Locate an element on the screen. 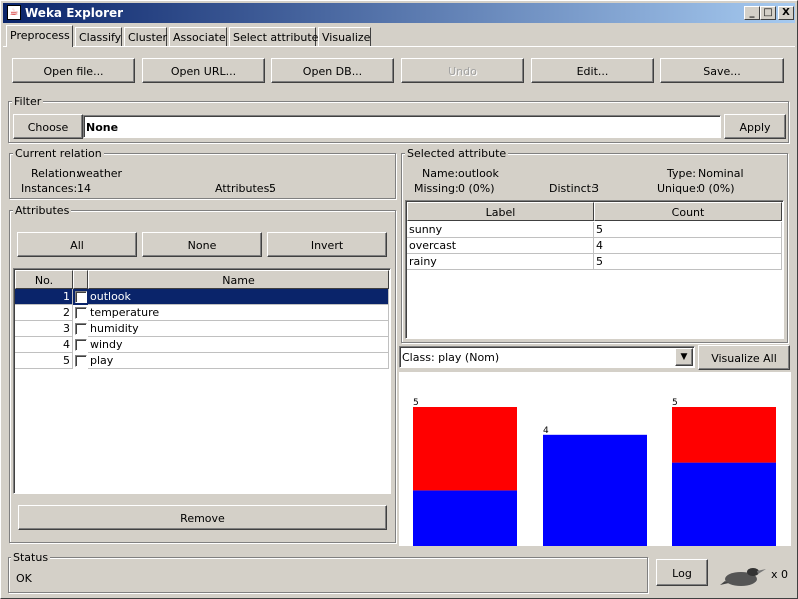  select-none-button: None is located at coordinates (202, 244).